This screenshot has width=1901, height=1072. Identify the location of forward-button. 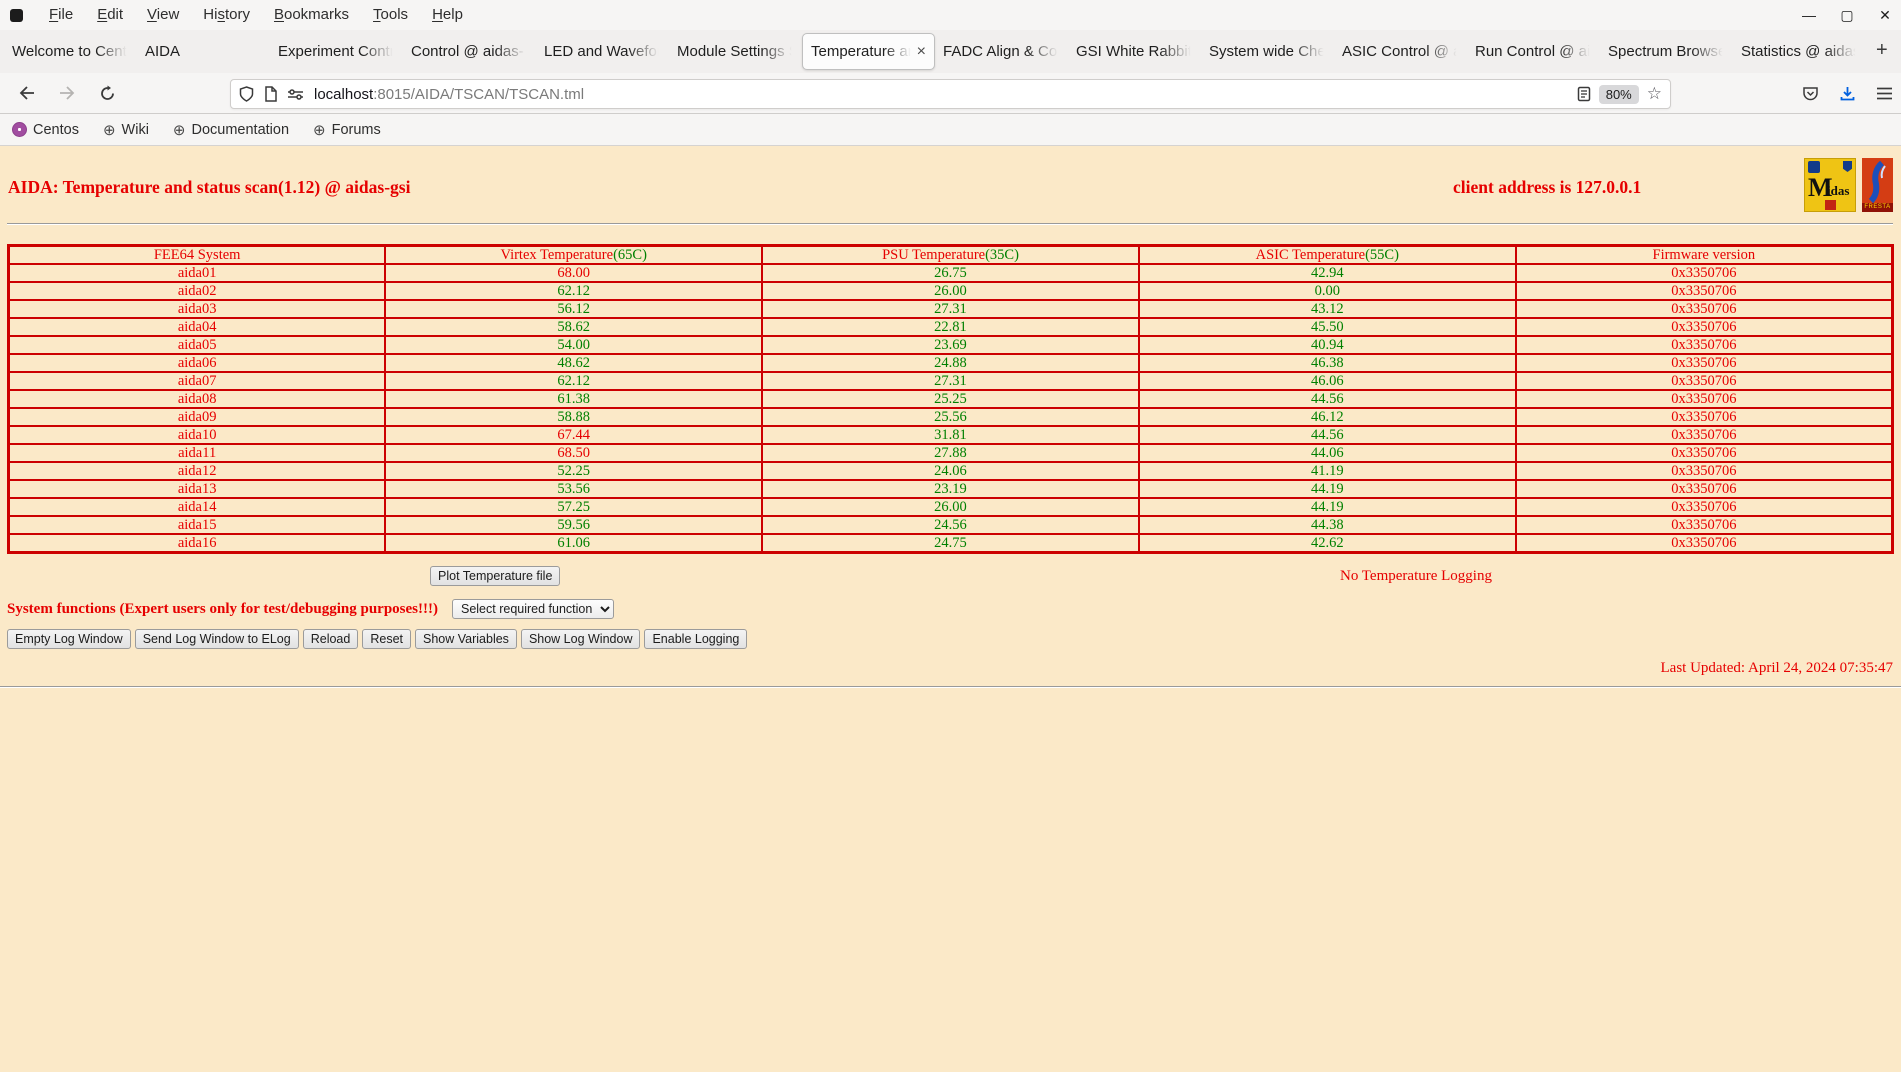
(67, 93).